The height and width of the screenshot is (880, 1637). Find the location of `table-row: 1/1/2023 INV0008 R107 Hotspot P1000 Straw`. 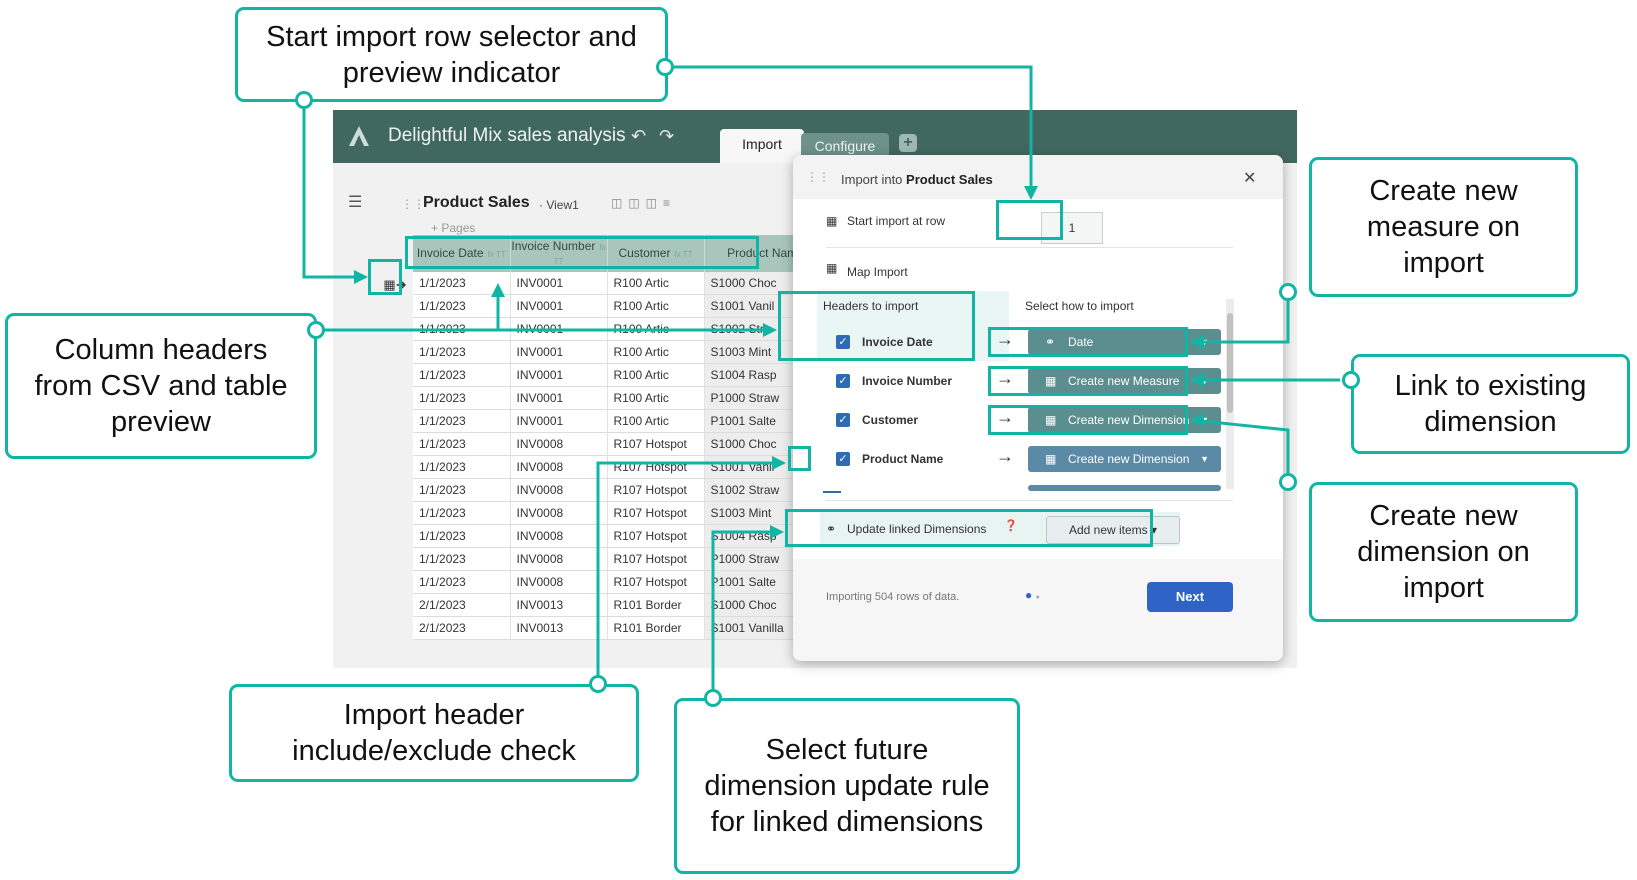

table-row: 1/1/2023 INV0008 R107 Hotspot P1000 Straw is located at coordinates (620, 559).